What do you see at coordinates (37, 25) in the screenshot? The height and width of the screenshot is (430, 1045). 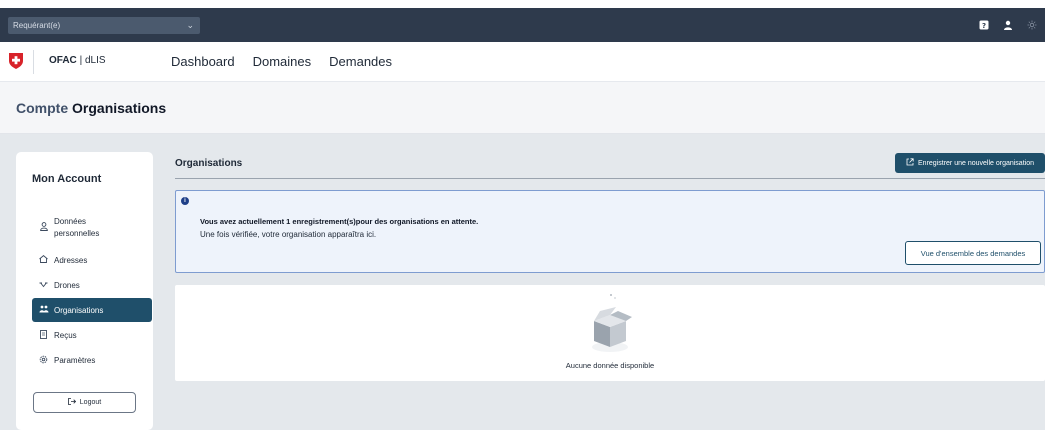 I see `role-select-value: Requérant(e)` at bounding box center [37, 25].